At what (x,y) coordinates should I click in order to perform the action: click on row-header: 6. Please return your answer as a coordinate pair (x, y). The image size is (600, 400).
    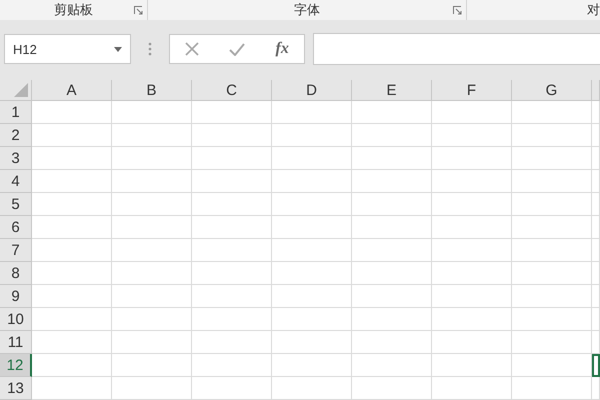
    Looking at the image, I should click on (16, 227).